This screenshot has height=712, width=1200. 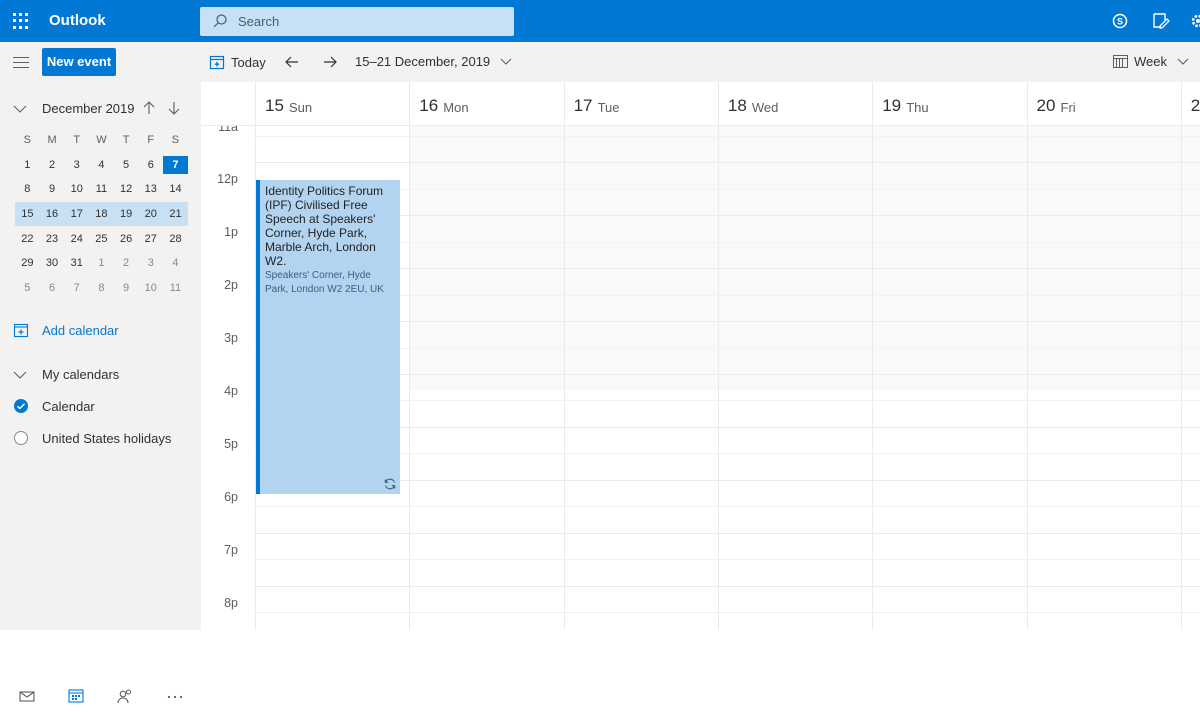 I want to click on add-calendar-link: Add calendar, so click(x=98, y=332).